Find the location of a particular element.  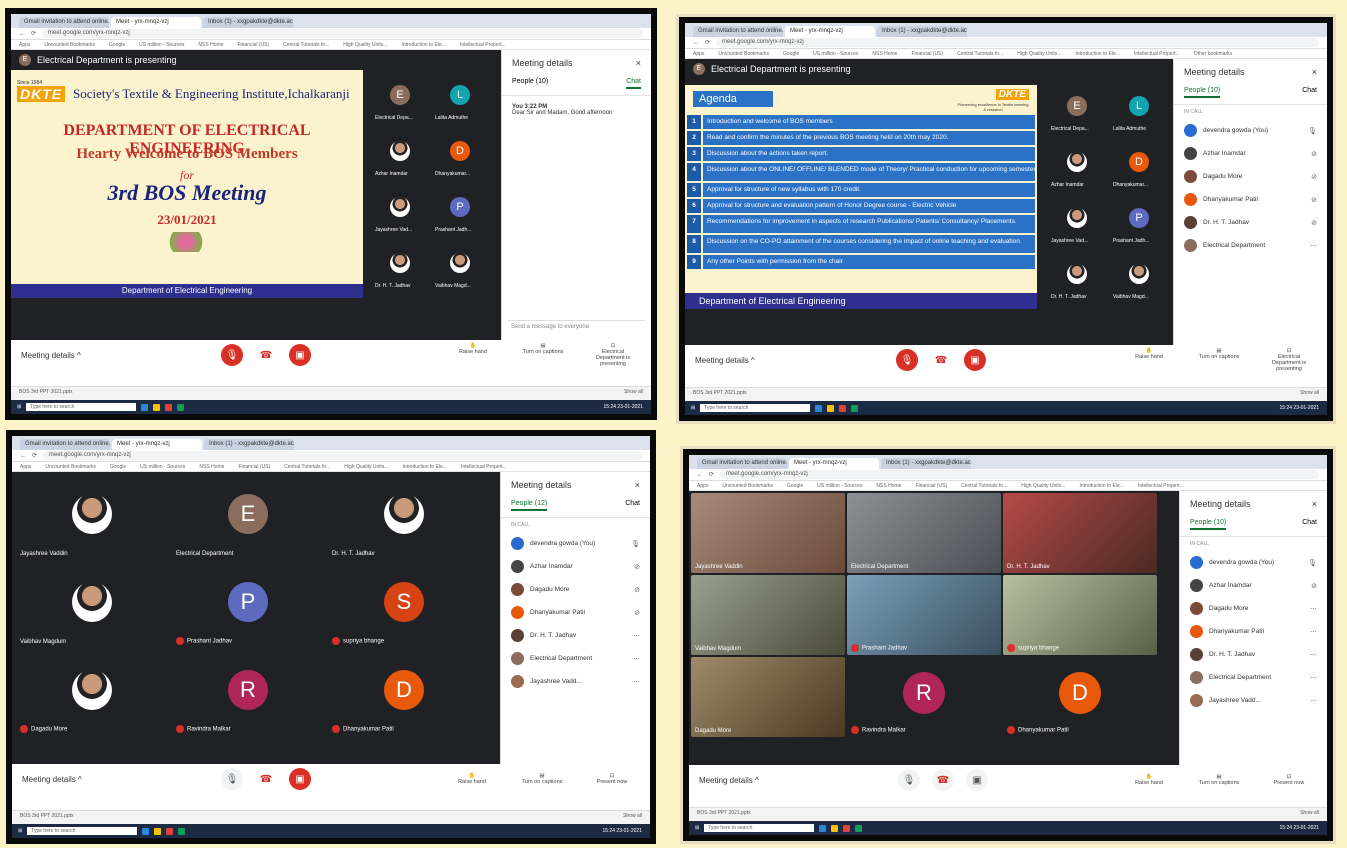

chat-input: Send a message to everyone is located at coordinates (576, 327).